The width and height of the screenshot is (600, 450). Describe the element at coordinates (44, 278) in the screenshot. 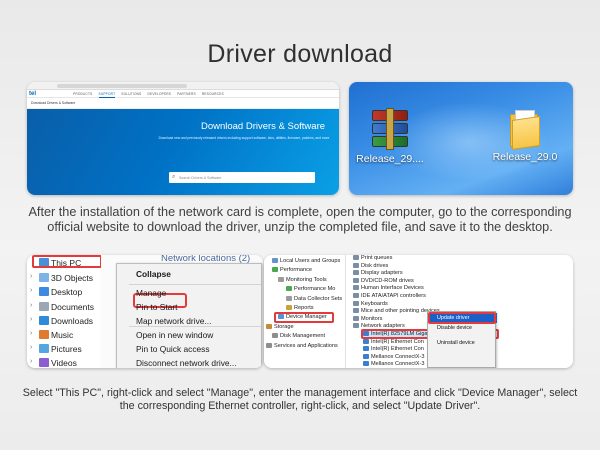

I see `cube-icon` at that location.